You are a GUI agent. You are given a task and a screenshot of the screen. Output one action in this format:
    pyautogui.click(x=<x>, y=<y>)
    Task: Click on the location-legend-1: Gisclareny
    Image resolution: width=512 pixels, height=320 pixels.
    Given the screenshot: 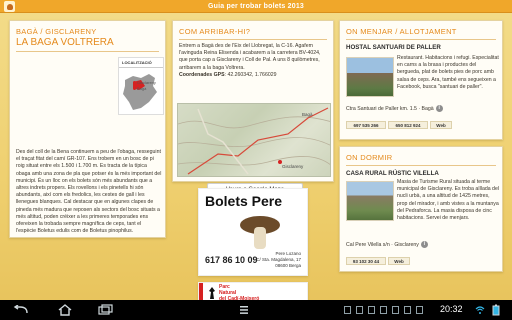 What is the action you would take?
    pyautogui.click(x=144, y=82)
    